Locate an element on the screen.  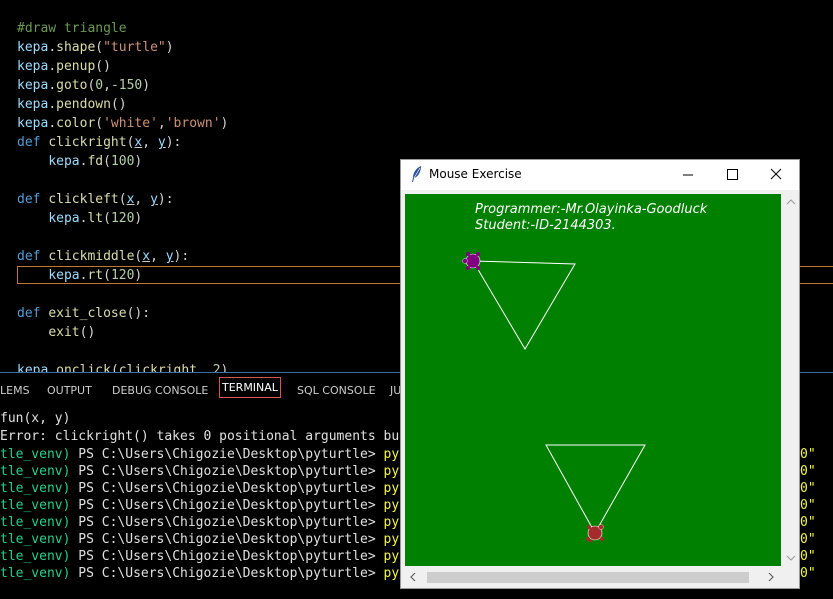
code-token: penup is located at coordinates (76, 66).